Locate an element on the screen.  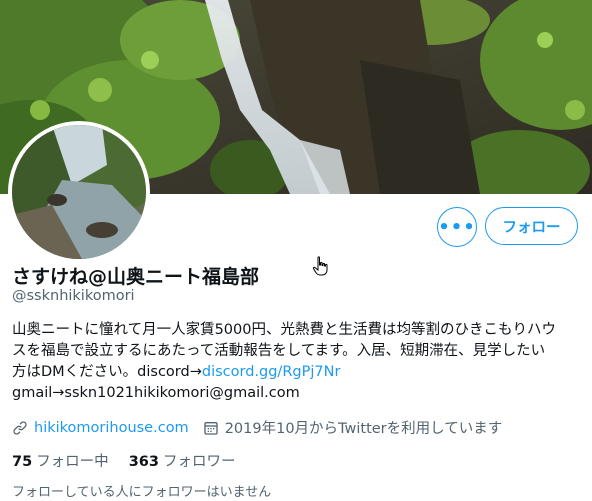
website-item: hikikomorihouse.com is located at coordinates (100, 428).